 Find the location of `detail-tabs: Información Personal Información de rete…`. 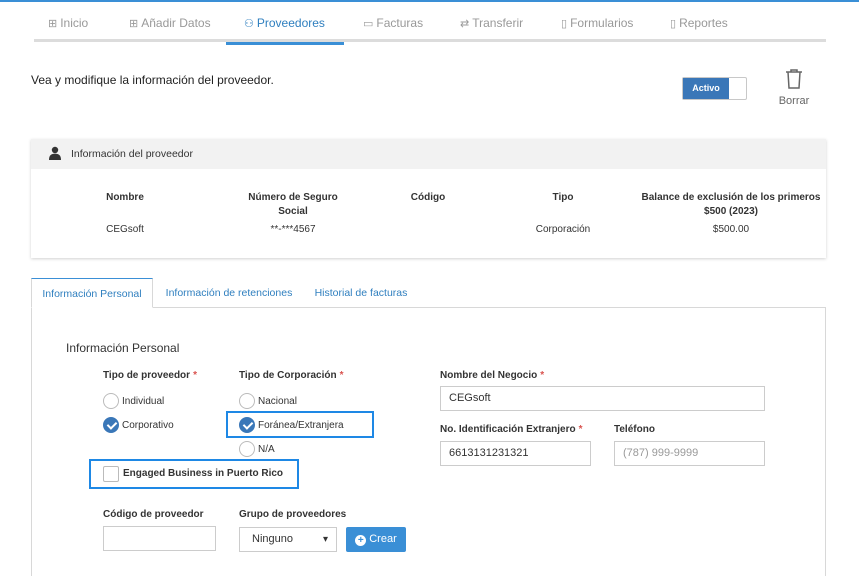

detail-tabs: Información Personal Información de rete… is located at coordinates (428, 293).